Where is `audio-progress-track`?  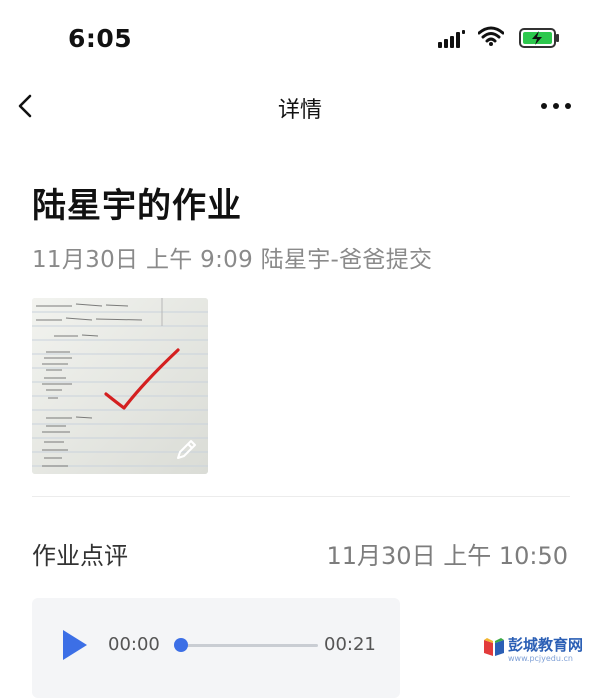
audio-progress-track is located at coordinates (250, 645).